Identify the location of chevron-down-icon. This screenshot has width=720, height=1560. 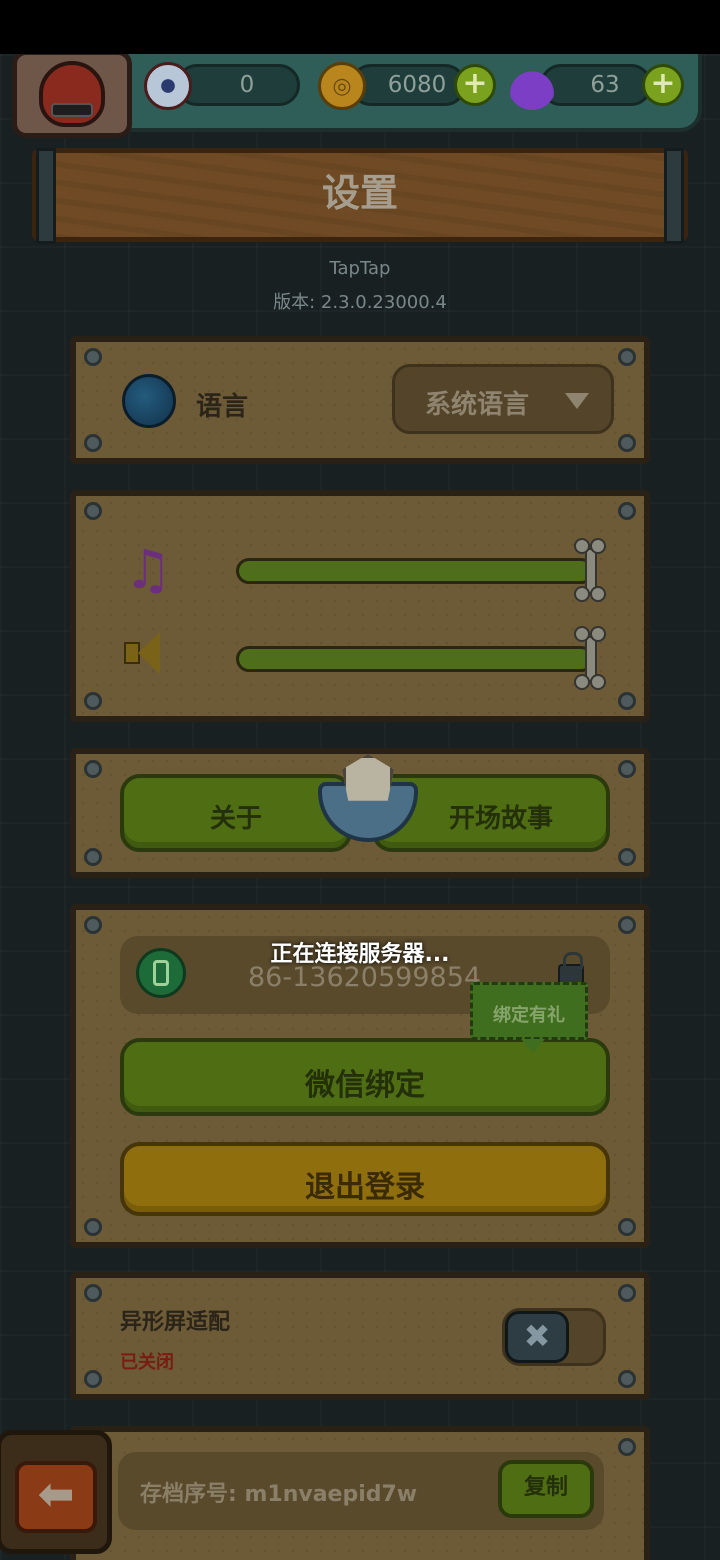
(577, 401).